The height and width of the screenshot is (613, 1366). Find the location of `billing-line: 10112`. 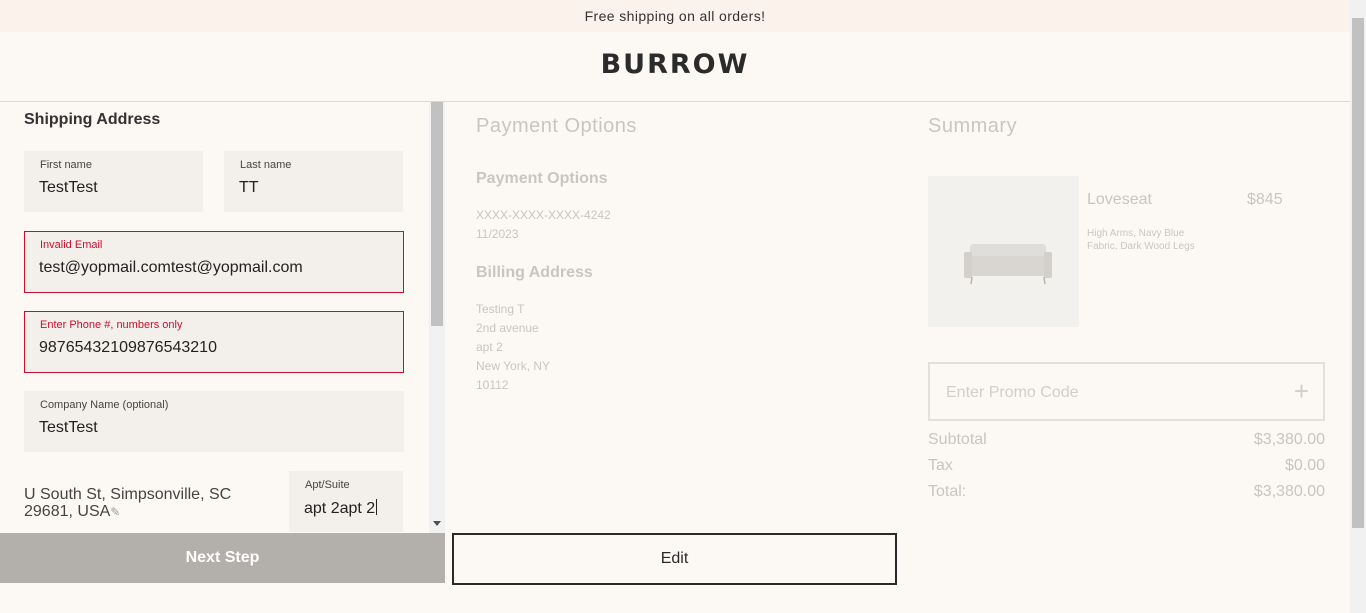

billing-line: 10112 is located at coordinates (492, 385).